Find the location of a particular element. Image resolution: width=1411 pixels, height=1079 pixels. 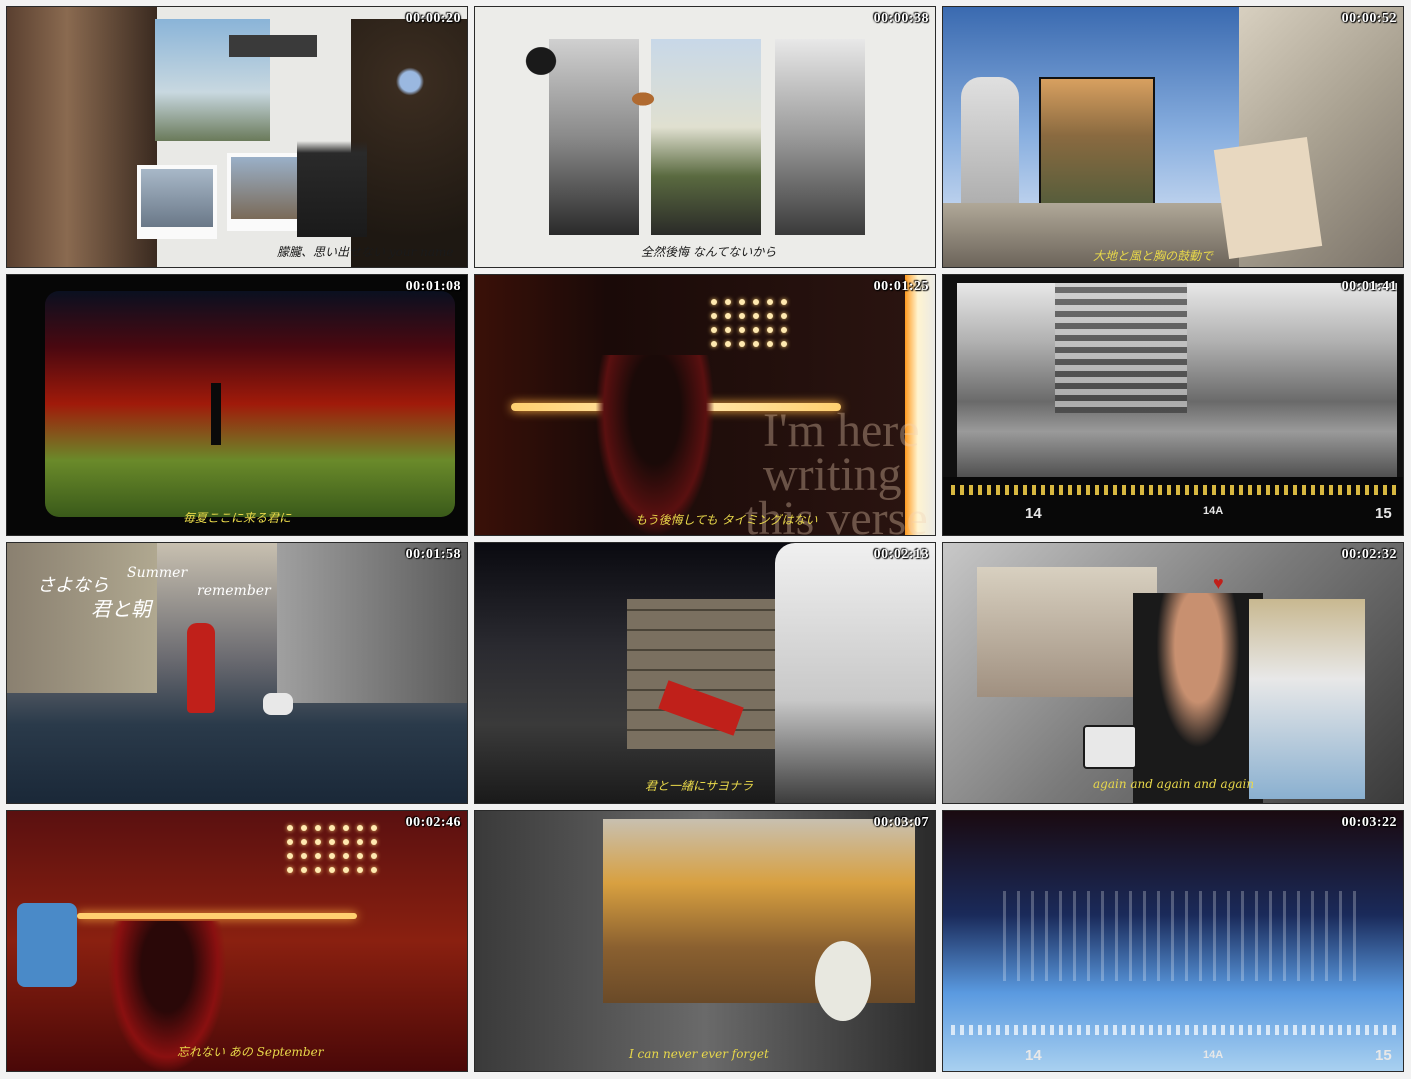

thumbnail-12: 14 14A 15 00:03:22 is located at coordinates (1173, 941).